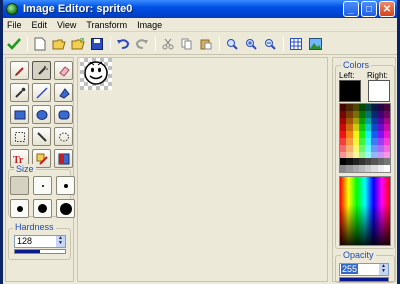  Describe the element at coordinates (63, 114) in the screenshot. I see `rounded-rectangle-tool` at that location.